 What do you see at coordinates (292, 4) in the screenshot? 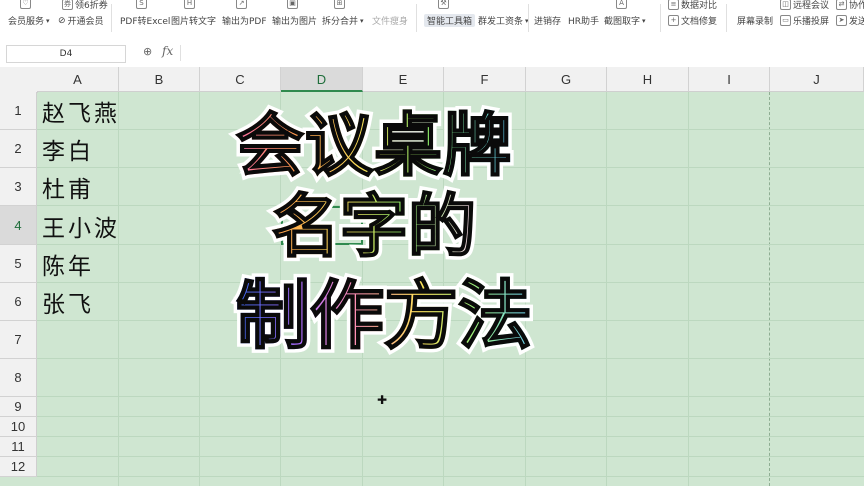
I see `export-image-icon: ▣` at bounding box center [292, 4].